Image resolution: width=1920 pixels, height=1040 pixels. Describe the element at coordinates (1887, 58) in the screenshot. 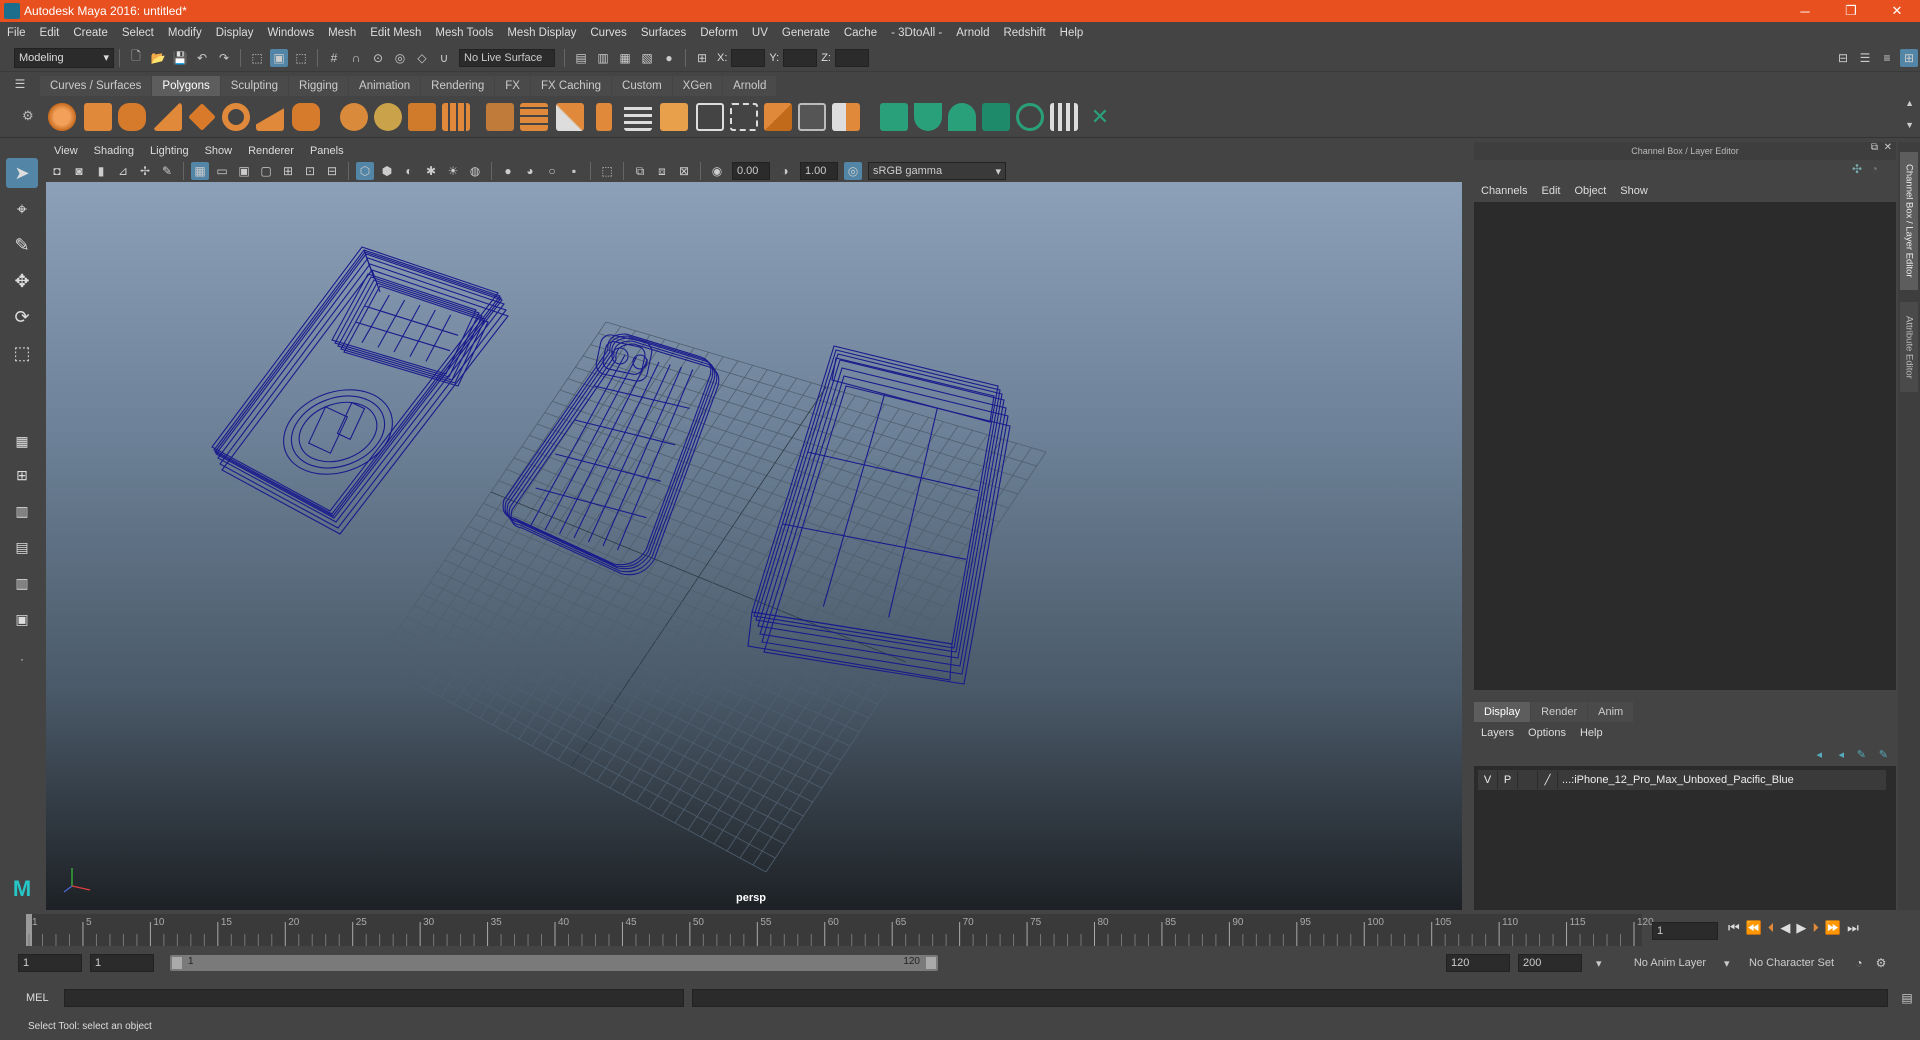

I see `attribute-editor-icon: ≡` at that location.